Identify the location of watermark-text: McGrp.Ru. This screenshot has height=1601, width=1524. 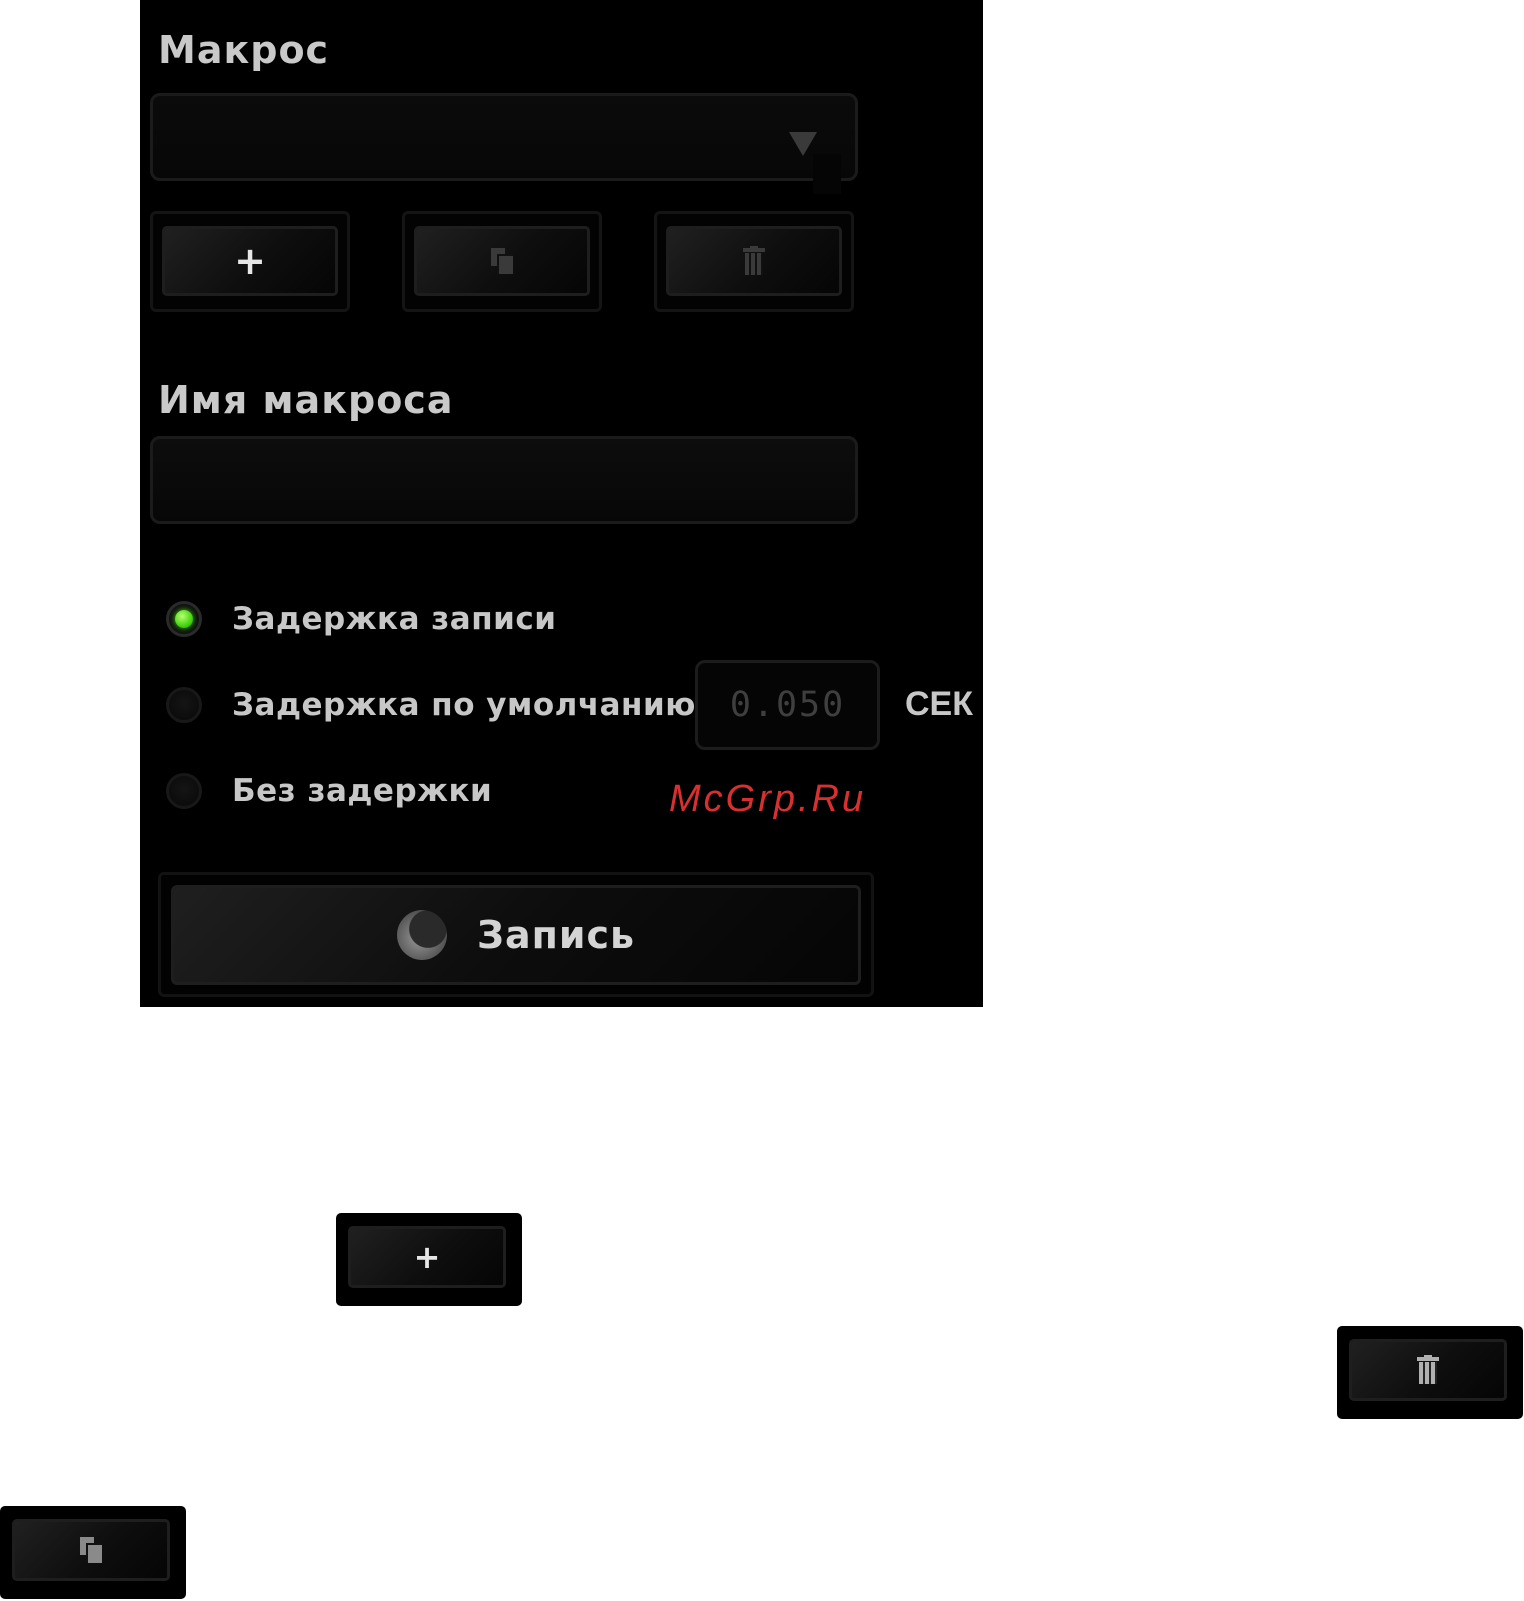
(768, 799).